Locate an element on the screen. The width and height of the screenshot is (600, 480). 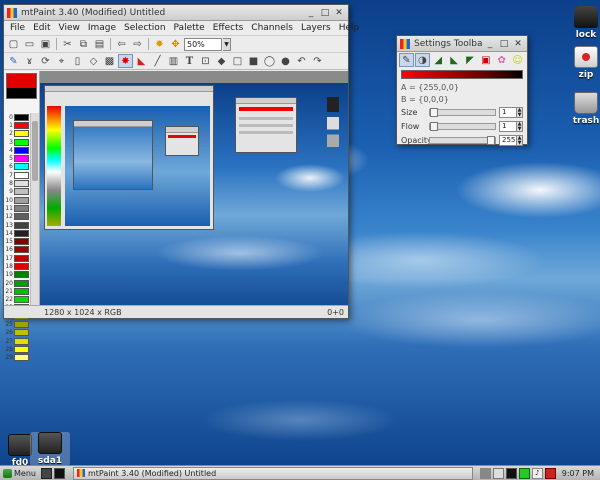
palette-swatch: 19 is located at coordinates (16, 275).